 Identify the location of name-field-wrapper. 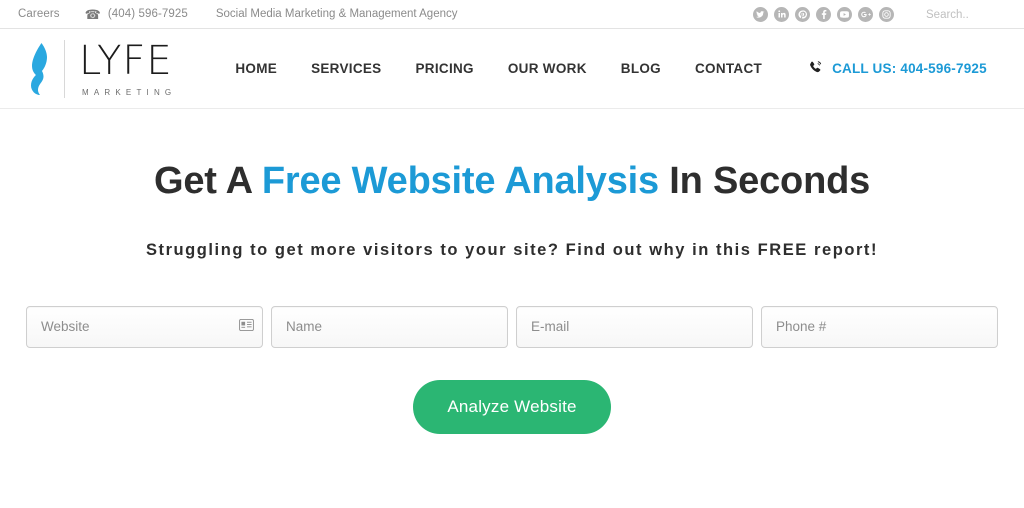
(389, 326).